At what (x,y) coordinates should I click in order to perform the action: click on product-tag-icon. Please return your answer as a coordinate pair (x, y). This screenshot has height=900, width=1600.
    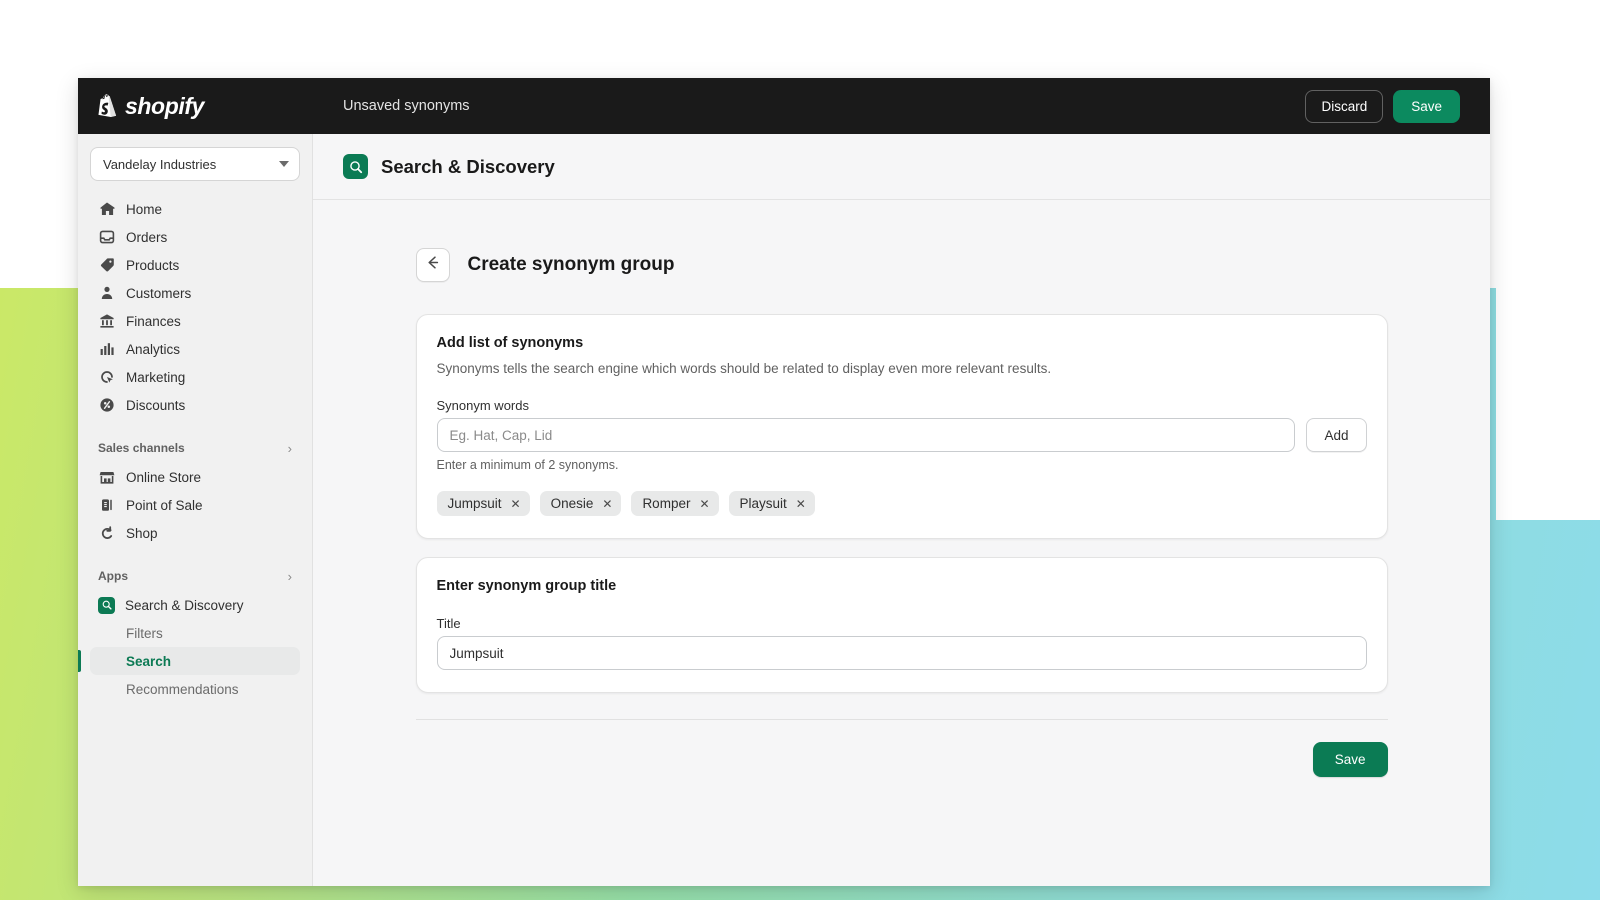
    Looking at the image, I should click on (107, 265).